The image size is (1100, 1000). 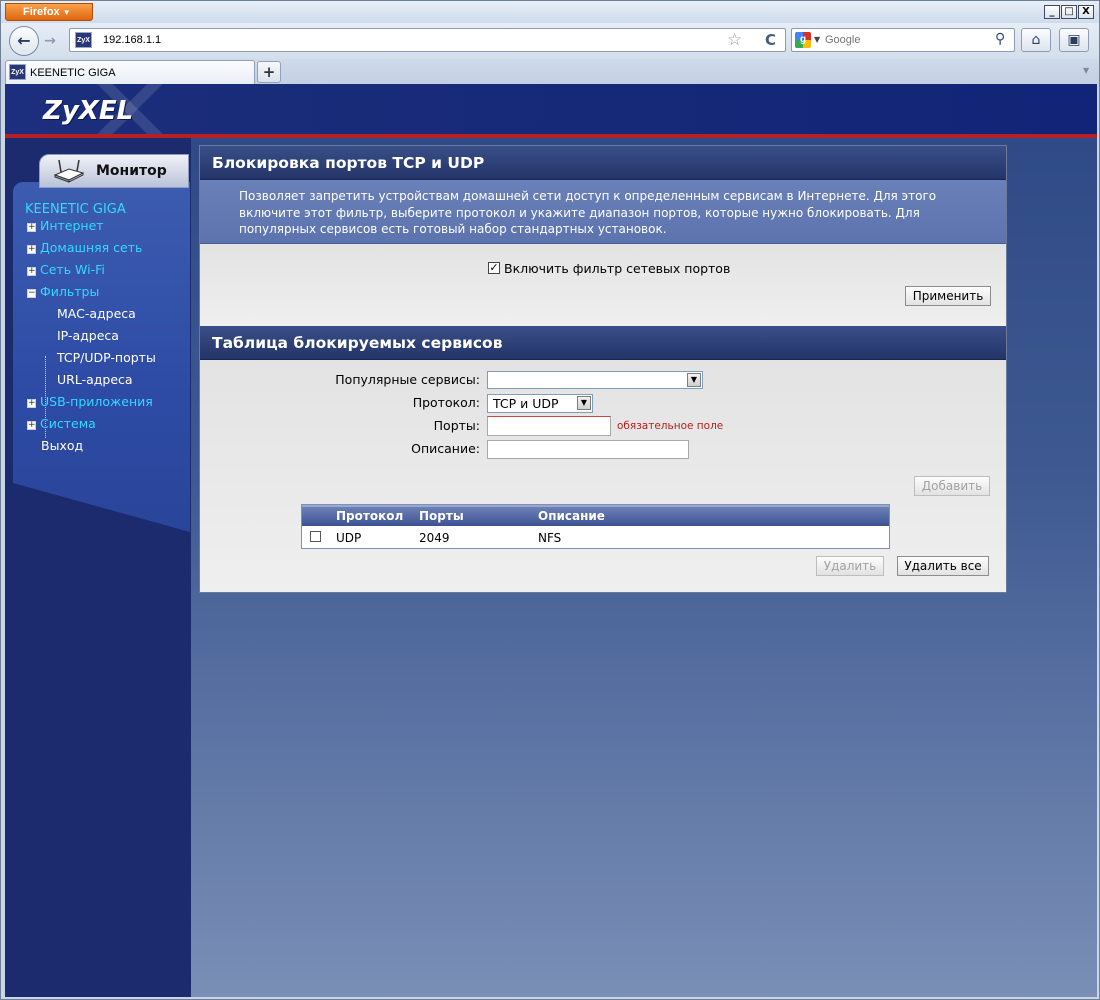 I want to click on sidebar-item-exit: Выход, so click(x=62, y=445).